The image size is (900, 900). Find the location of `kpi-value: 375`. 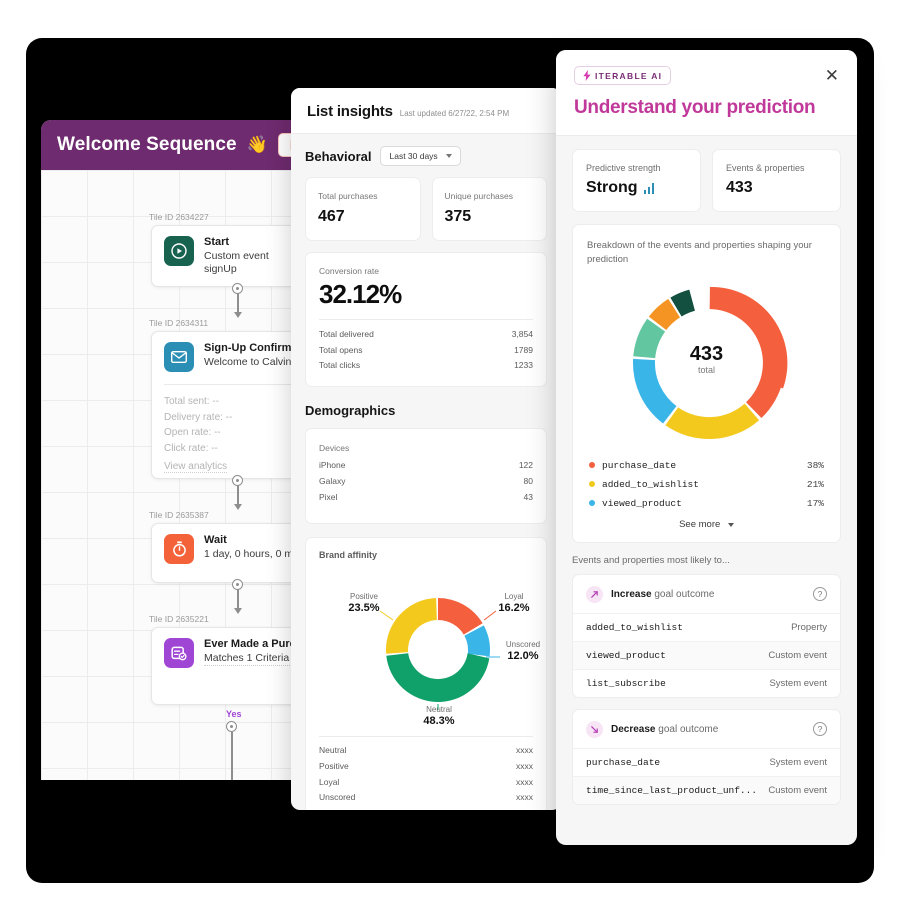

kpi-value: 375 is located at coordinates (458, 216).